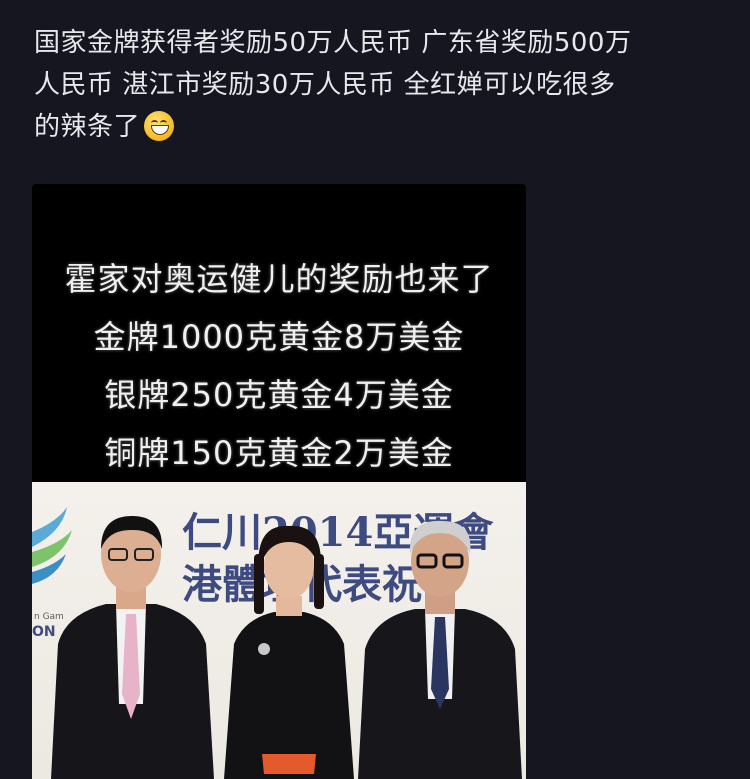 This screenshot has width=750, height=779. What do you see at coordinates (333, 43) in the screenshot?
I see `post-line-1: 国家金牌获得者奖励50万人民币 广东省奖励500万` at bounding box center [333, 43].